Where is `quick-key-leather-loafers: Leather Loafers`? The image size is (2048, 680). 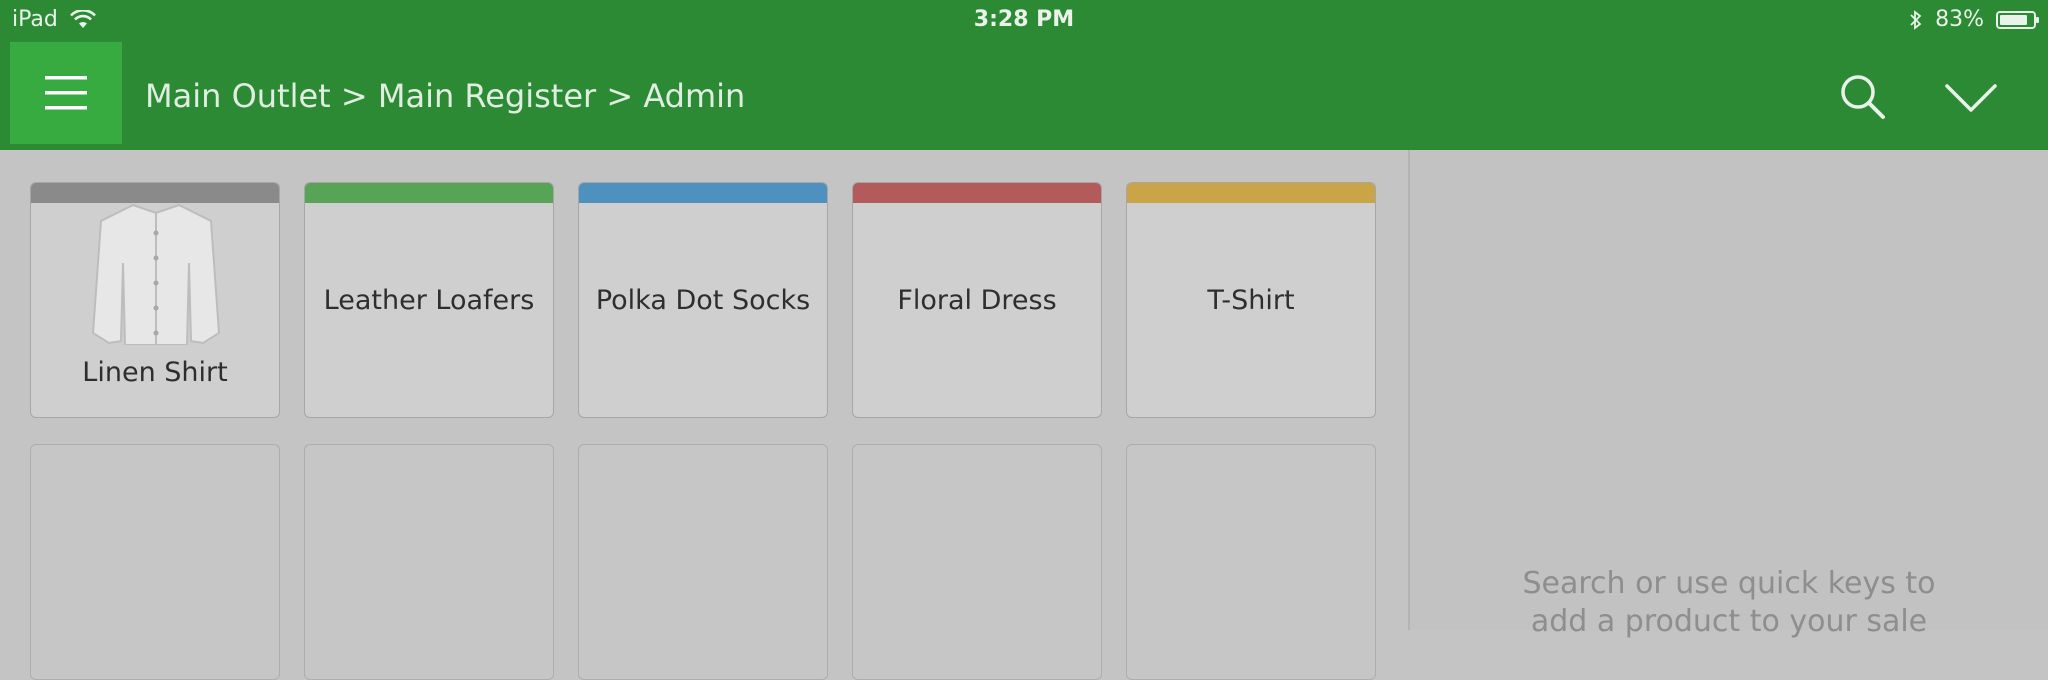
quick-key-leather-loafers: Leather Loafers is located at coordinates (429, 300).